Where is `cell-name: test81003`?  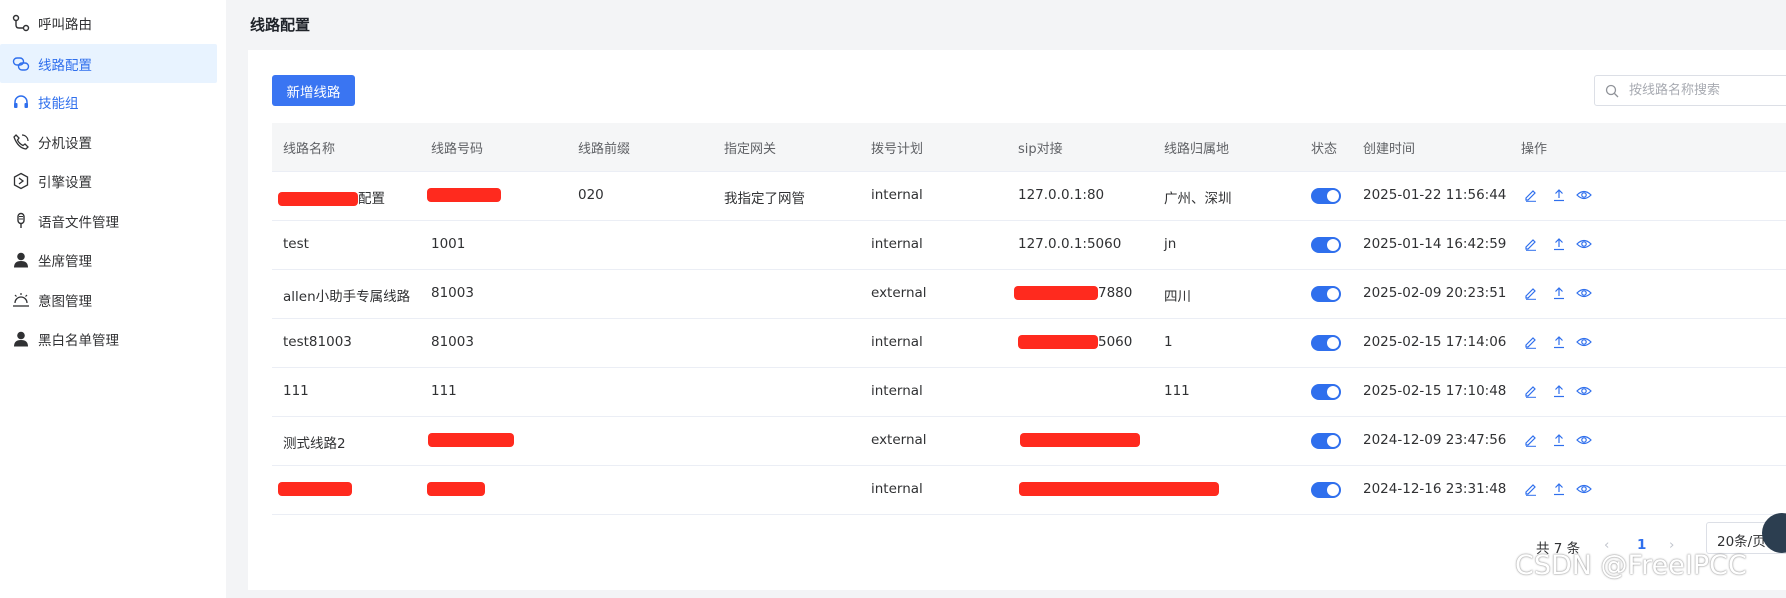 cell-name: test81003 is located at coordinates (317, 342).